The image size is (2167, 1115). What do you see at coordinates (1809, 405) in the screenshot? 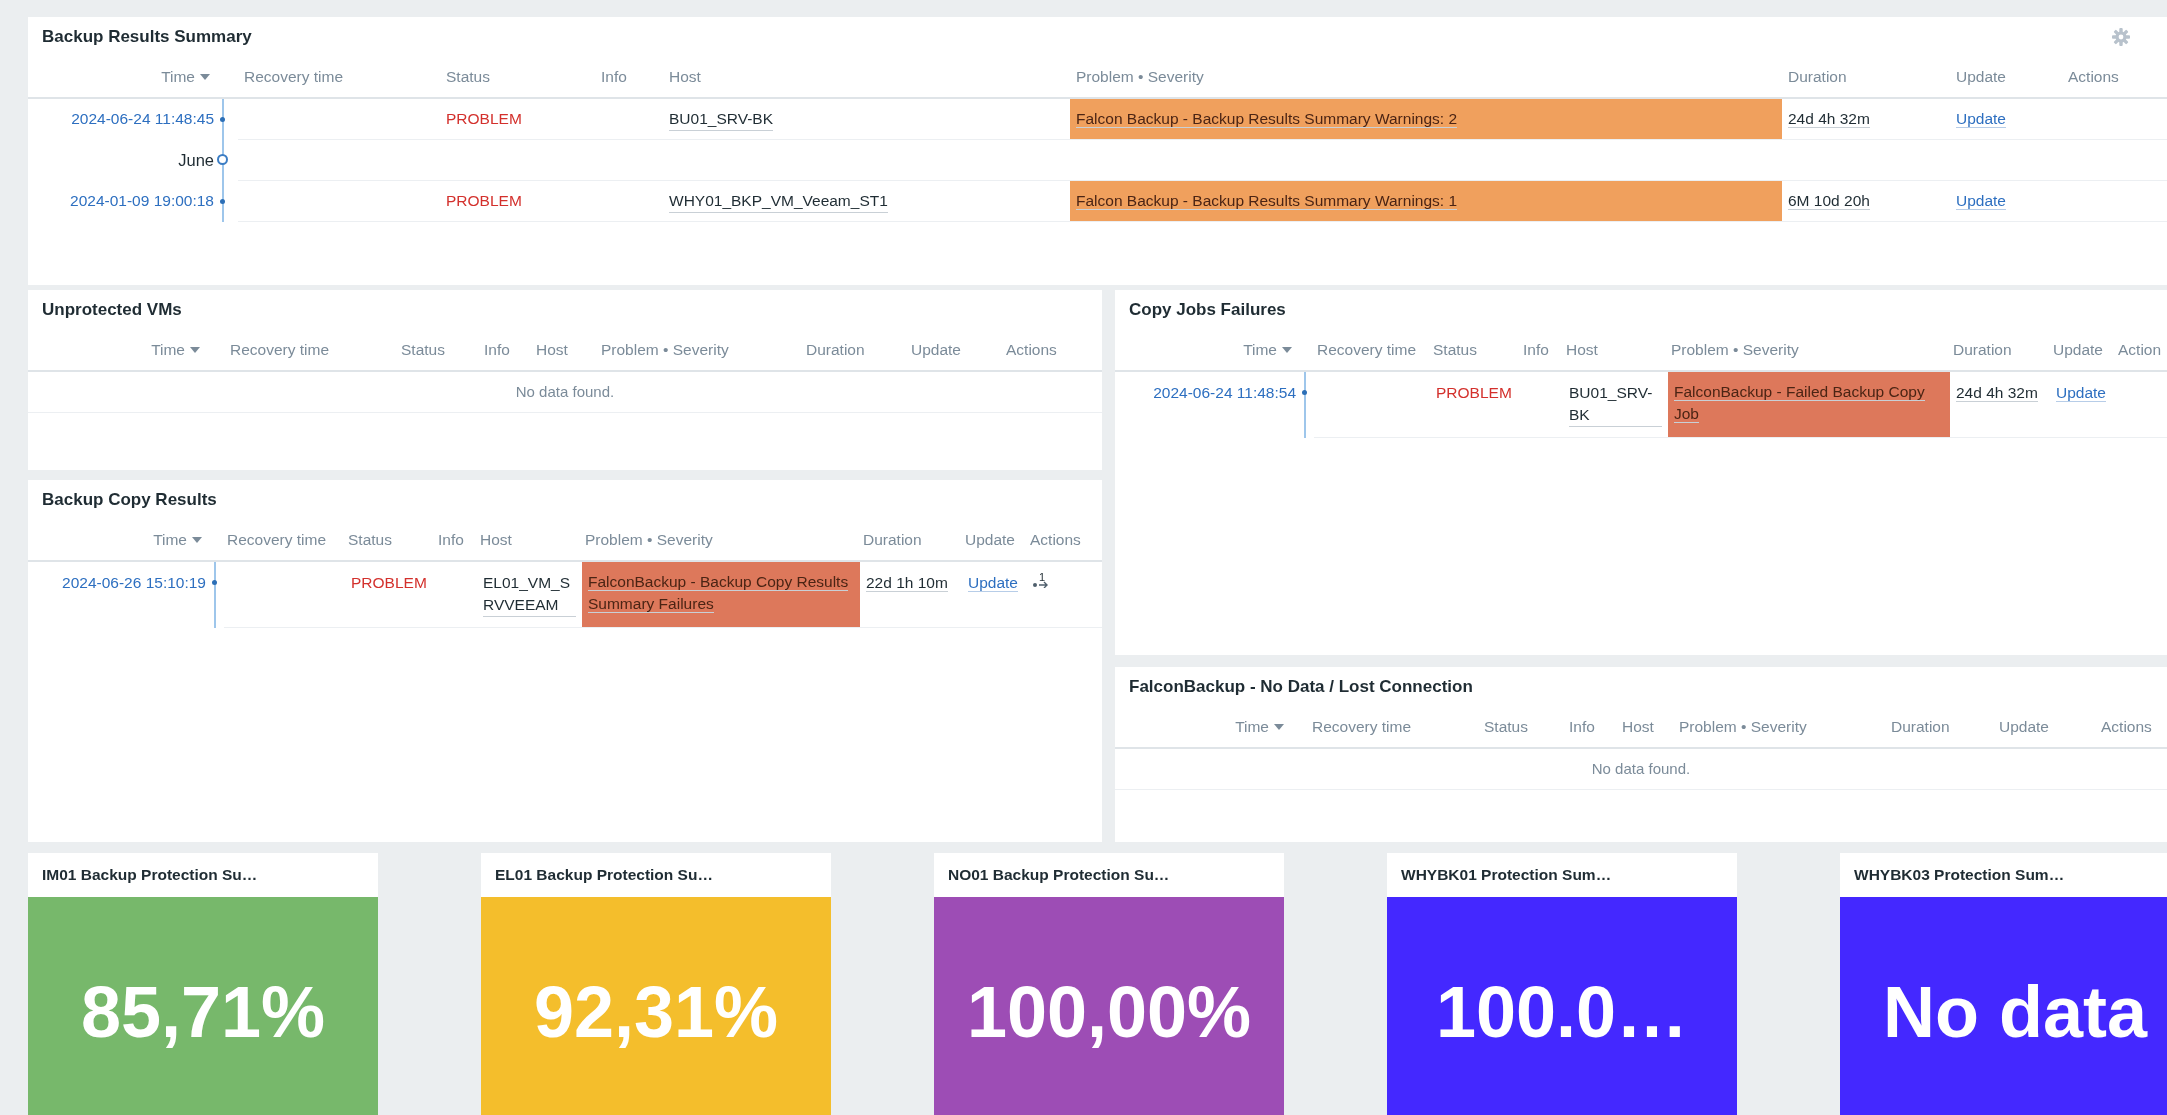
I see `problem-cell: FalconBackup - Failed Backup Copy Job` at bounding box center [1809, 405].